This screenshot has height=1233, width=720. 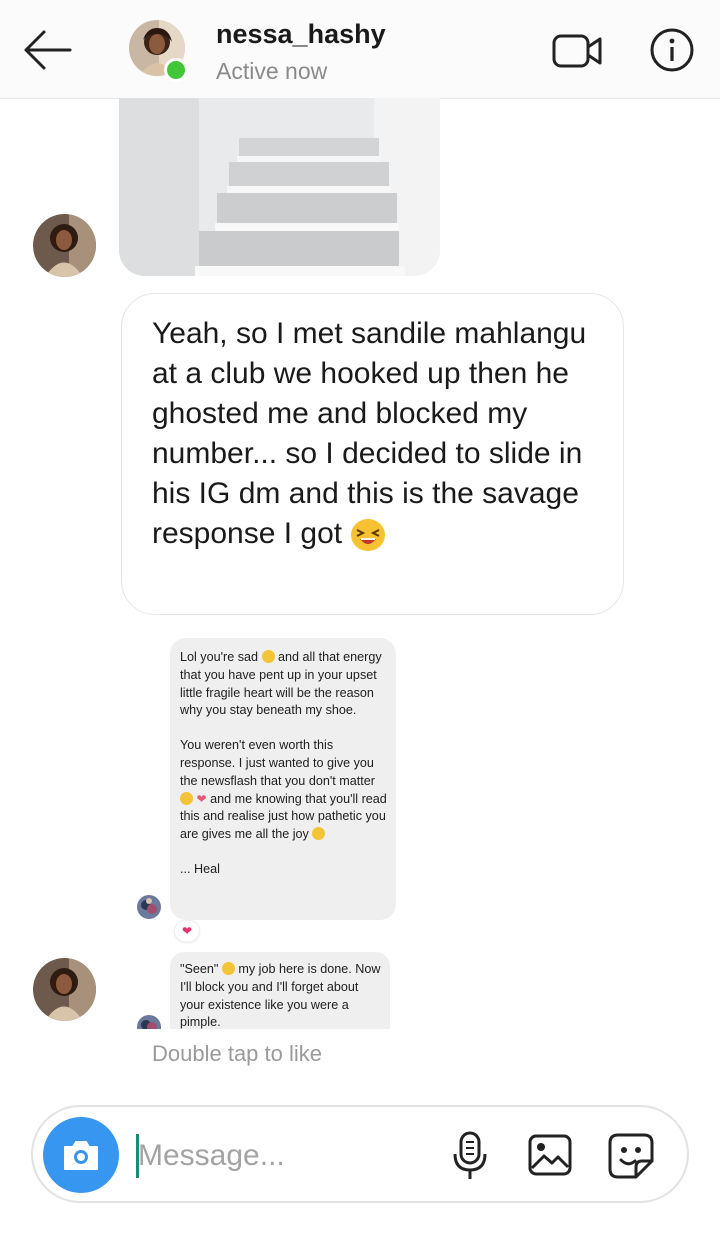 I want to click on gallery-button, so click(x=550, y=1155).